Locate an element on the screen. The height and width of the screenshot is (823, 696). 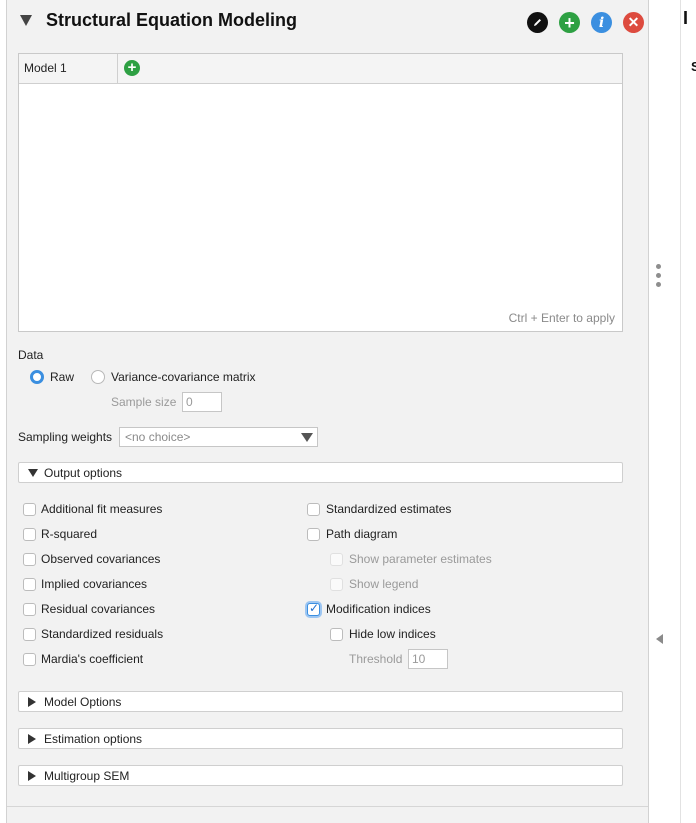
standardized-estimates-checkbox is located at coordinates (313, 509).